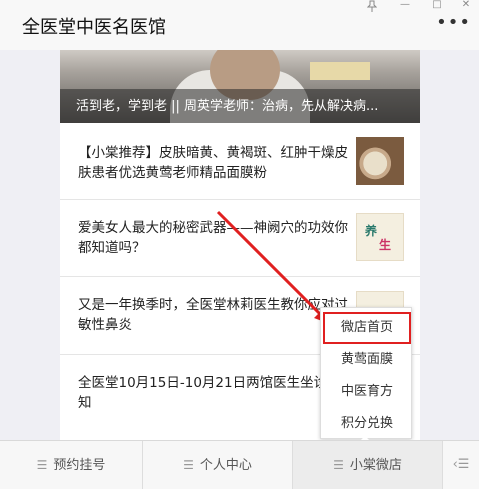 The image size is (479, 489). Describe the element at coordinates (367, 360) in the screenshot. I see `menu-item-mask: 黄莺面膜` at that location.